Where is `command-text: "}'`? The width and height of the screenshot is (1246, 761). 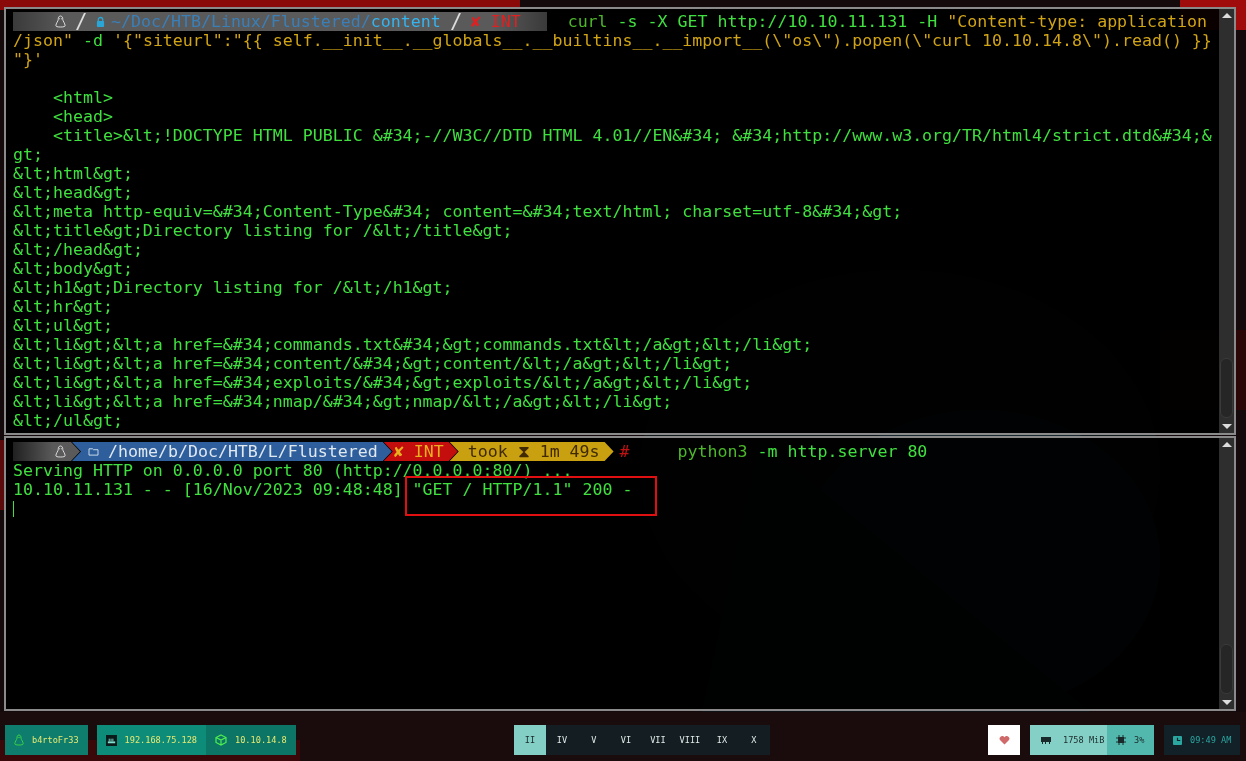
command-text: "}' is located at coordinates (28, 59).